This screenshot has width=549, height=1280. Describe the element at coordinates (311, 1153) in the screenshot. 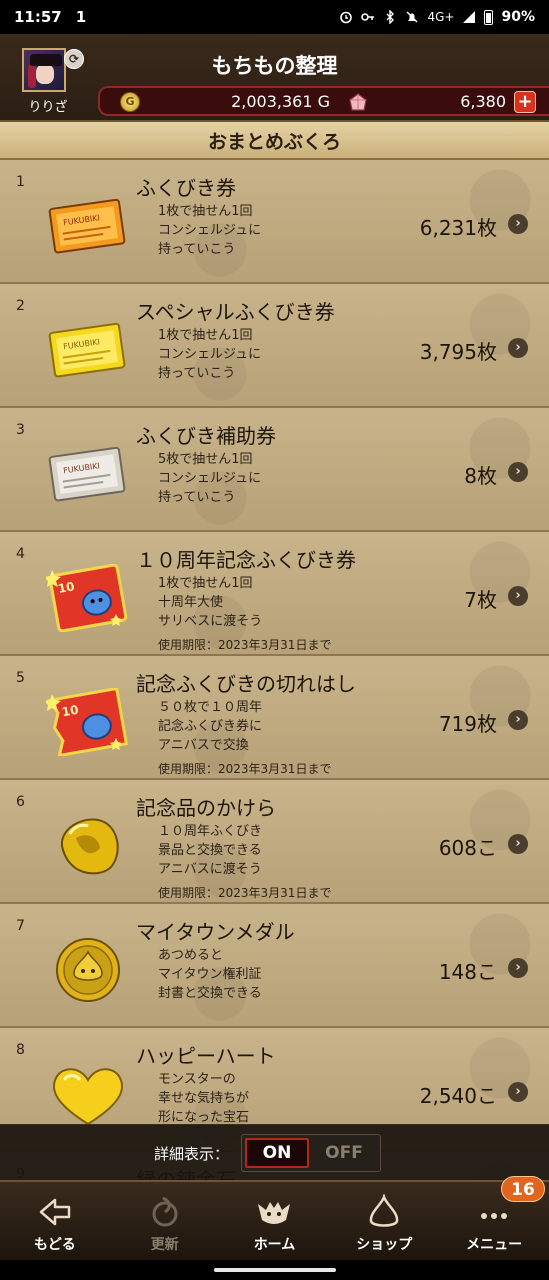

I see `detail-toggle: ON OFF` at that location.